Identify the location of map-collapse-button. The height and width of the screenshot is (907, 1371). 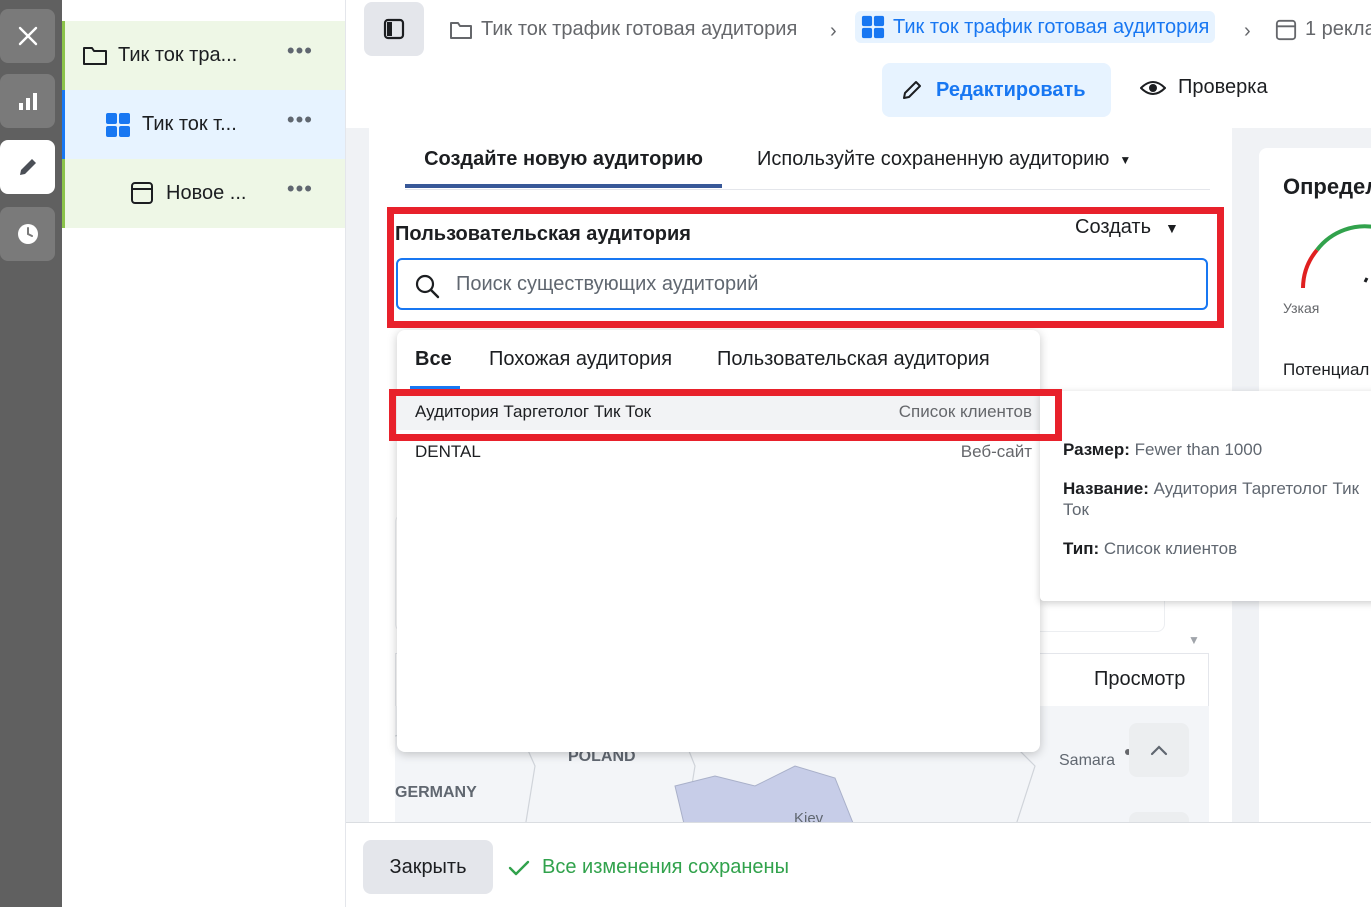
(1159, 750).